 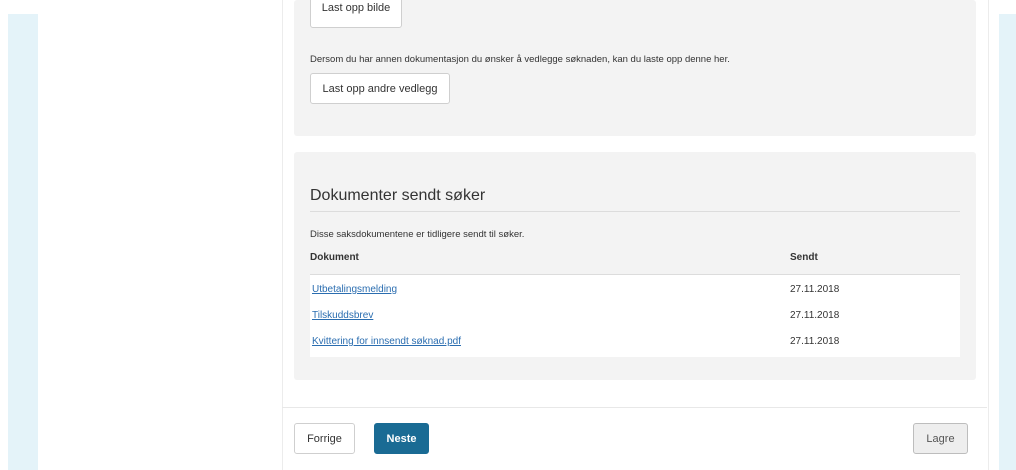 I want to click on title-divider, so click(x=635, y=211).